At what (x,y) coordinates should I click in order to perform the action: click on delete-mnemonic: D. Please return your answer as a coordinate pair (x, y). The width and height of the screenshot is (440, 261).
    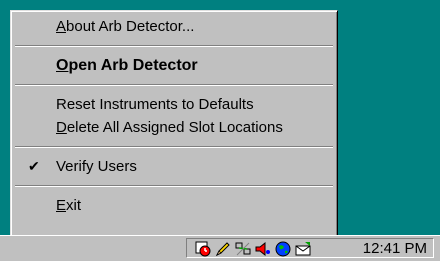
    Looking at the image, I should click on (61, 127).